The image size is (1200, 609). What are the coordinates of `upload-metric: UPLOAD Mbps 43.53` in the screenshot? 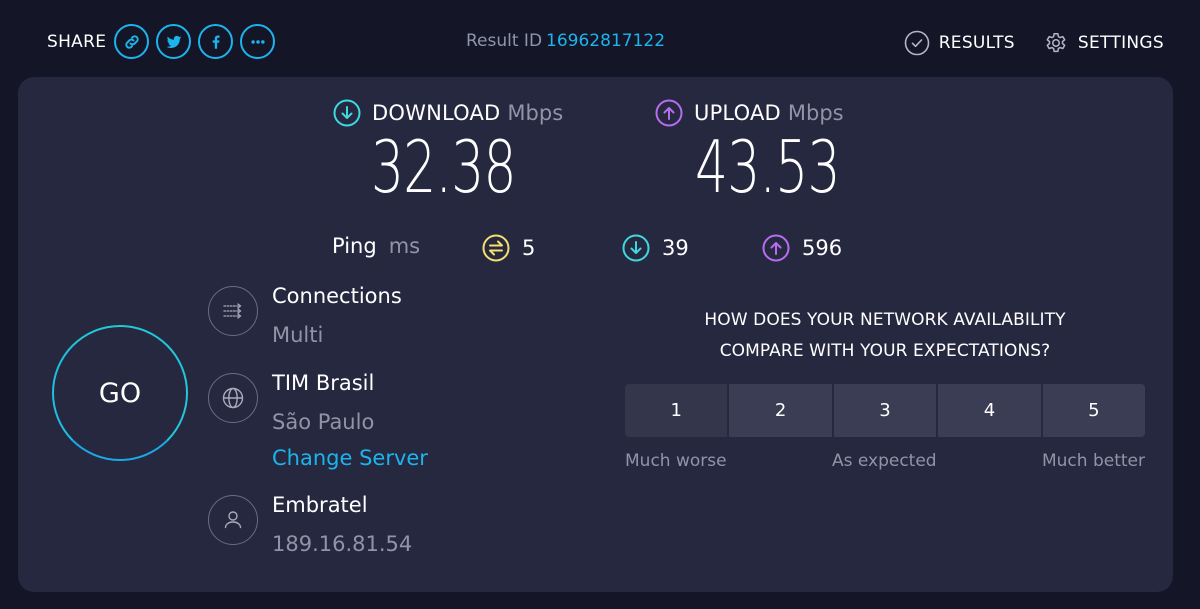 It's located at (775, 151).